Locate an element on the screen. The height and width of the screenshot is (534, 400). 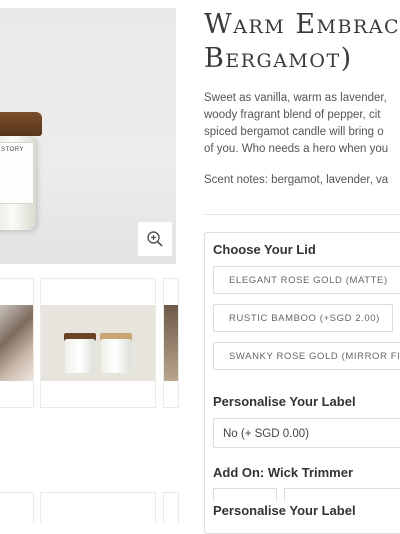
description-line: Sweet as vanilla, warm as lavender, is located at coordinates (295, 98).